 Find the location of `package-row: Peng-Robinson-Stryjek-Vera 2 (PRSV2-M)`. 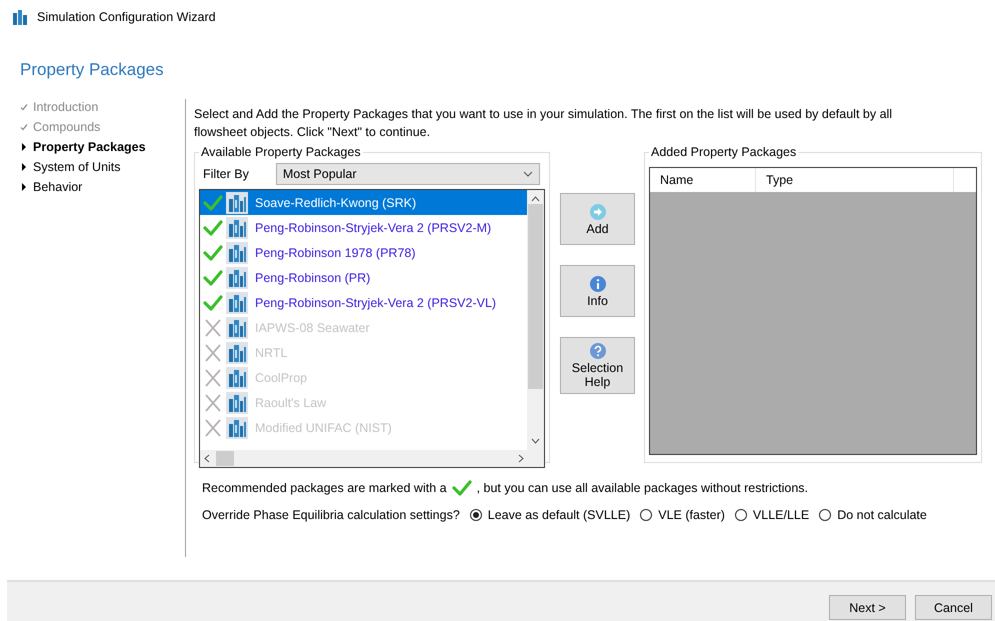

package-row: Peng-Robinson-Stryjek-Vera 2 (PRSV2-M) is located at coordinates (363, 227).